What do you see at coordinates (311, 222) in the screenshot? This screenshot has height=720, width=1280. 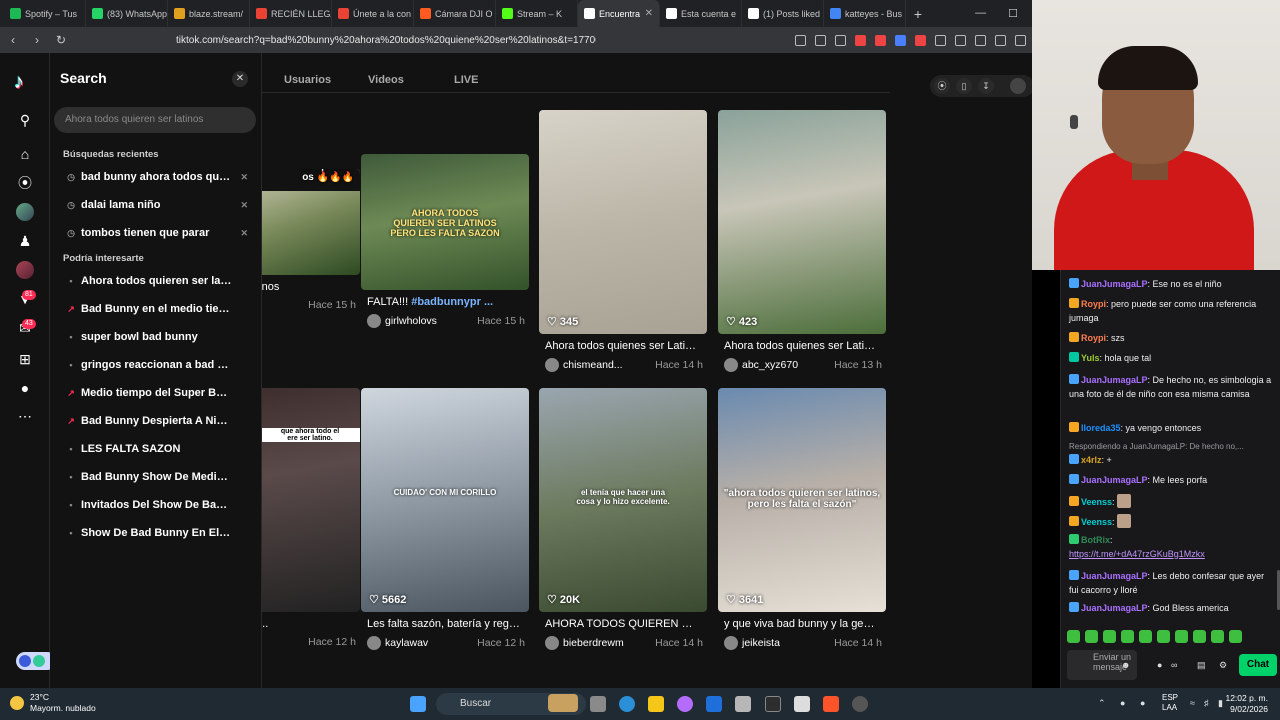 I see `video-thumbnail: los quieren os 🔥🔥🔥` at bounding box center [311, 222].